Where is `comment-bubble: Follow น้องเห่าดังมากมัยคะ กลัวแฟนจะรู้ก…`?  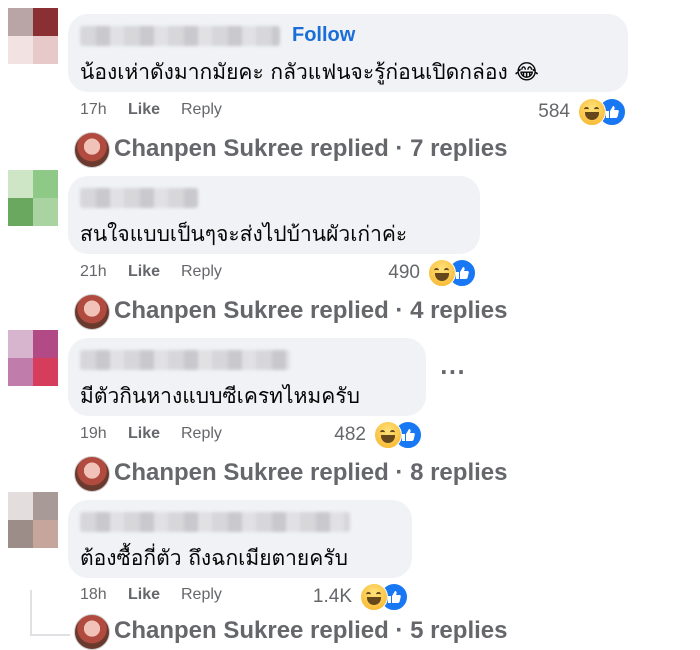
comment-bubble: Follow น้องเห่าดังมากมัยคะ กลัวแฟนจะรู้ก… is located at coordinates (348, 53).